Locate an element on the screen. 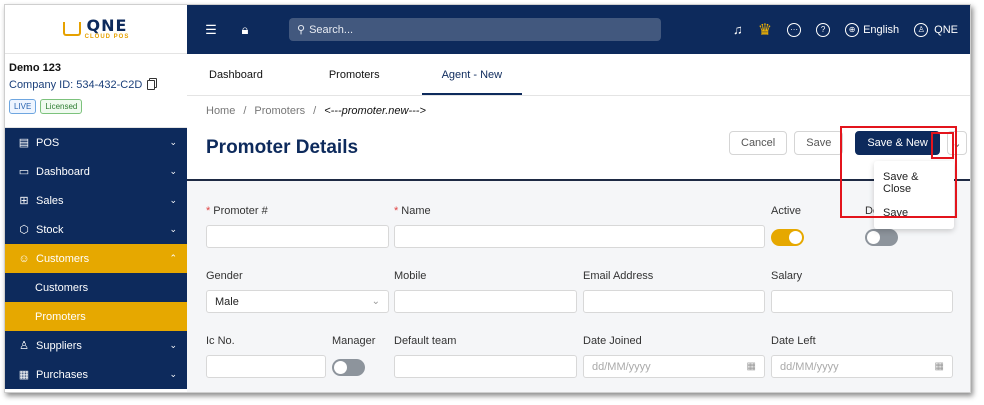 Image resolution: width=984 pixels, height=405 pixels. user-icon: ♙ is located at coordinates (921, 29).